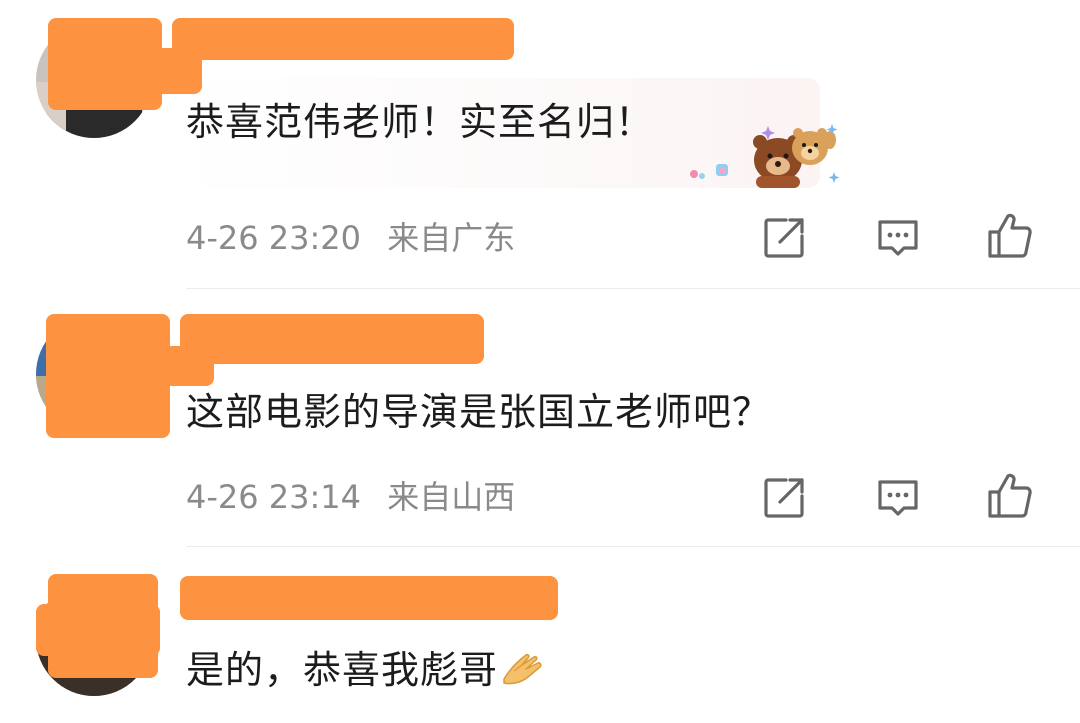  Describe the element at coordinates (451, 497) in the screenshot. I see `comment-location: 来自山西` at that location.